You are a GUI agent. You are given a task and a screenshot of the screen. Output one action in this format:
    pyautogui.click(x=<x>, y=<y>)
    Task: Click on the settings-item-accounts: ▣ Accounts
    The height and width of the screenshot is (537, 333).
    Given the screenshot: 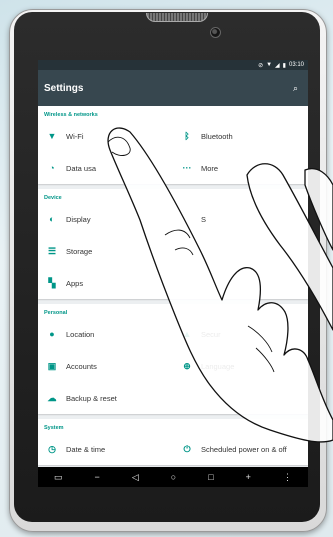 What is the action you would take?
    pyautogui.click(x=105, y=366)
    